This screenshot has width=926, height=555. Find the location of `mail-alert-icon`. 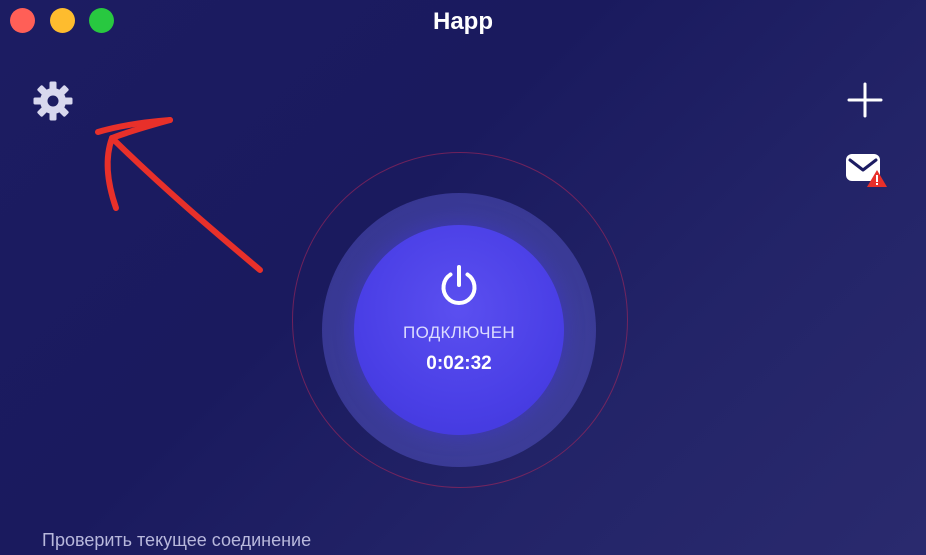

mail-alert-icon is located at coordinates (866, 170).